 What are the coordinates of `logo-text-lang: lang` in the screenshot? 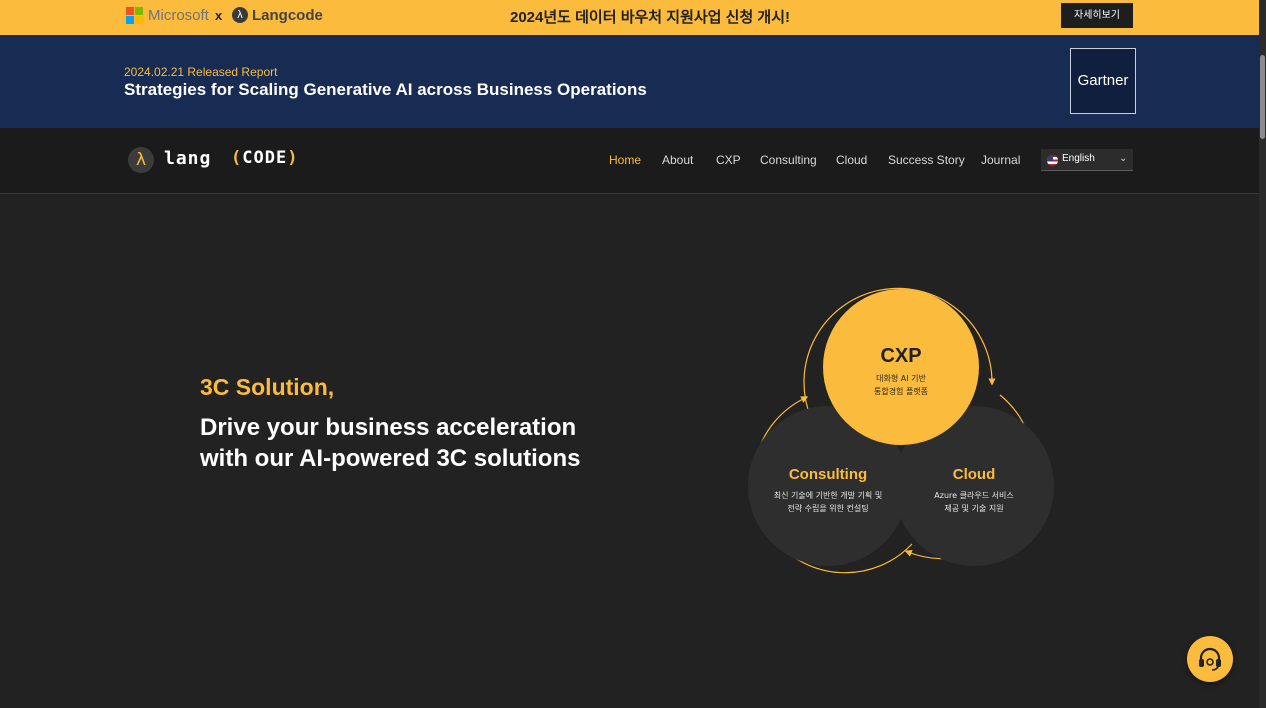 It's located at (187, 158).